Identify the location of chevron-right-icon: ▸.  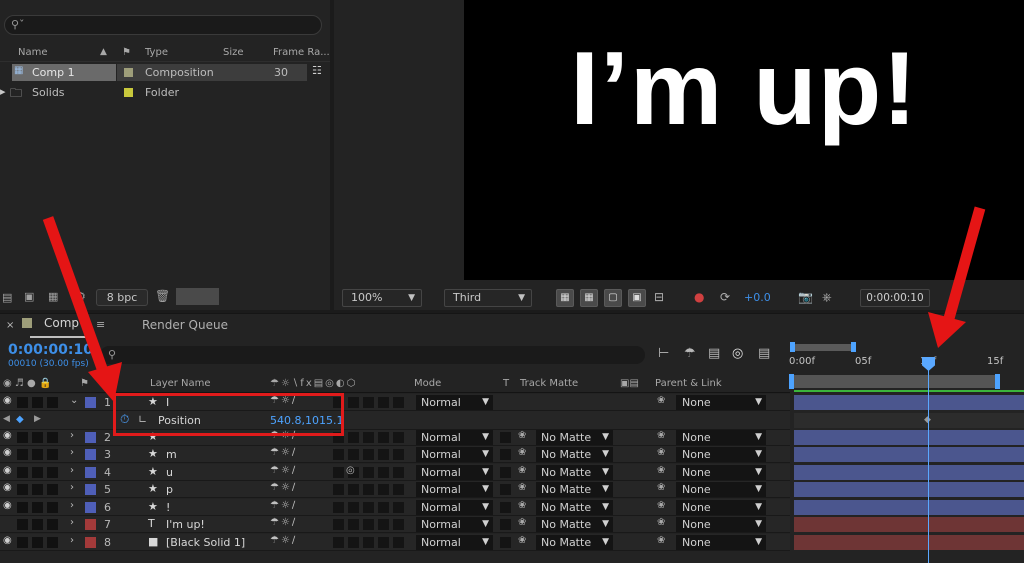
(3, 91).